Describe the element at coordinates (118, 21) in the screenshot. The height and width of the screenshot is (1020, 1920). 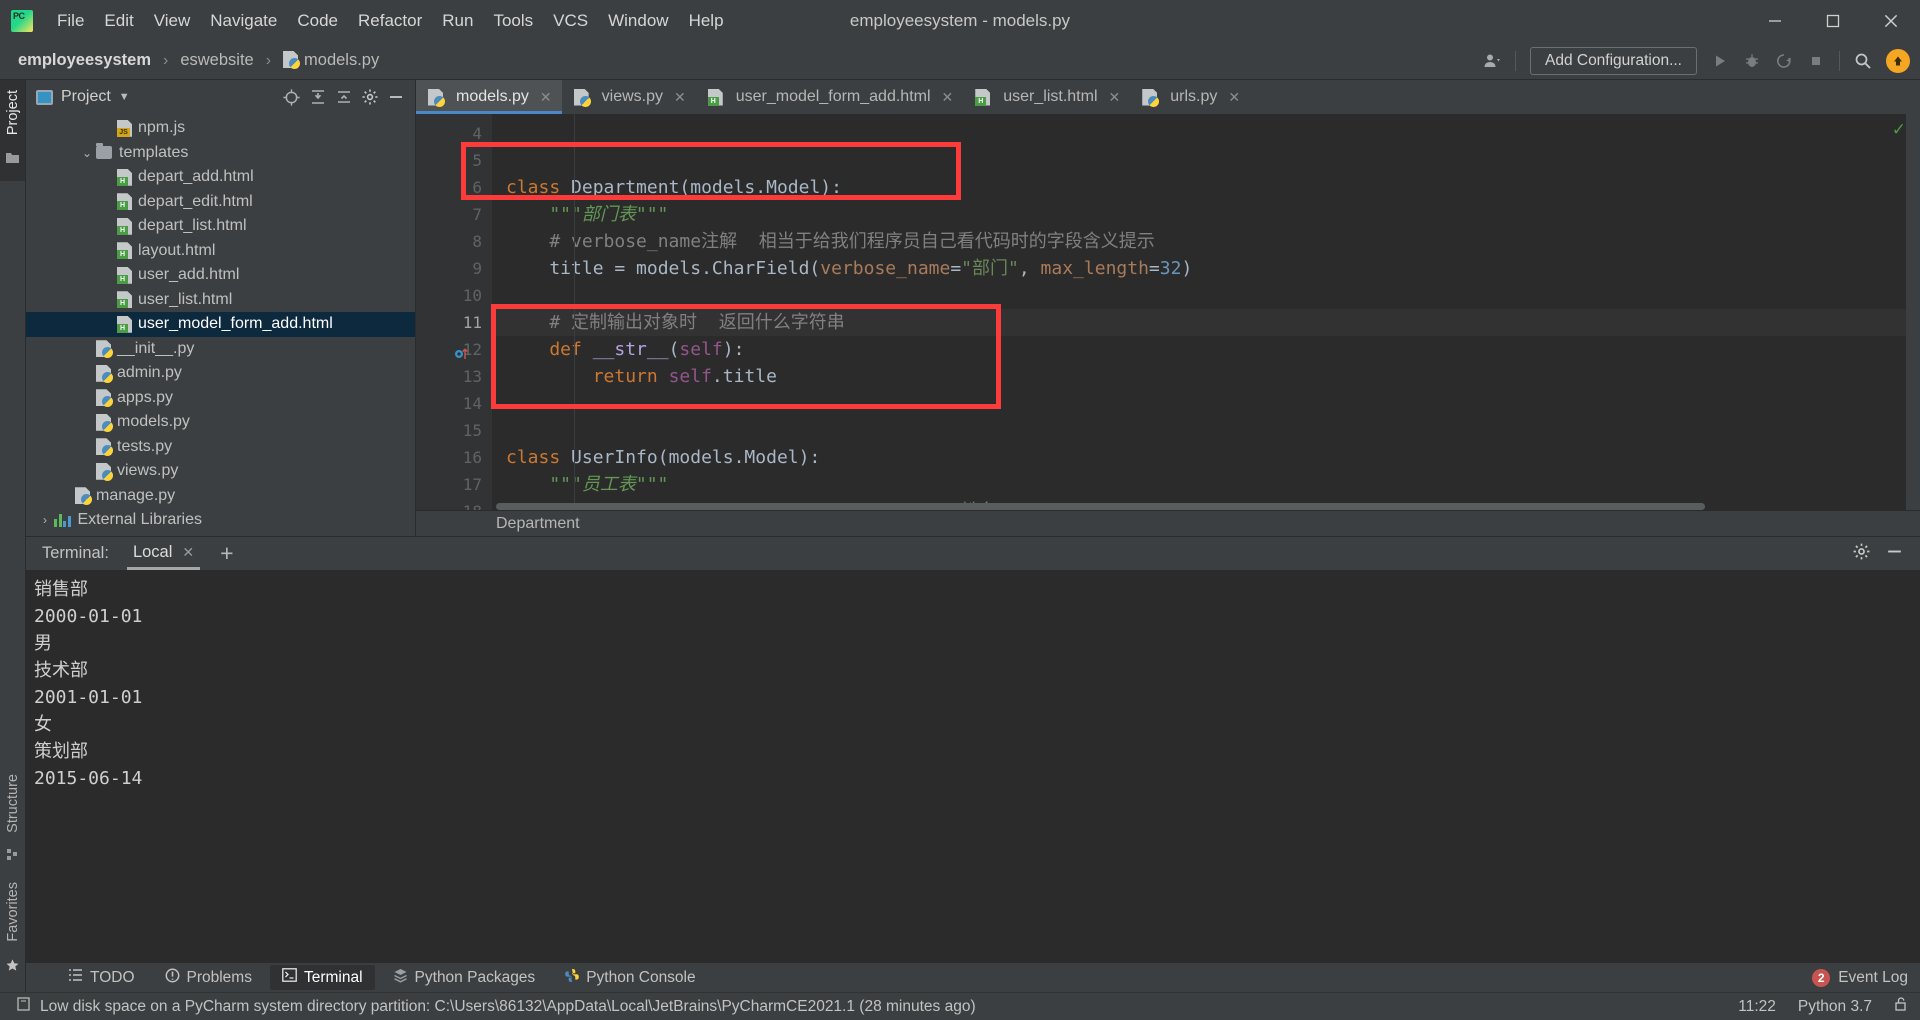
I see `menu-edit: Edit` at that location.